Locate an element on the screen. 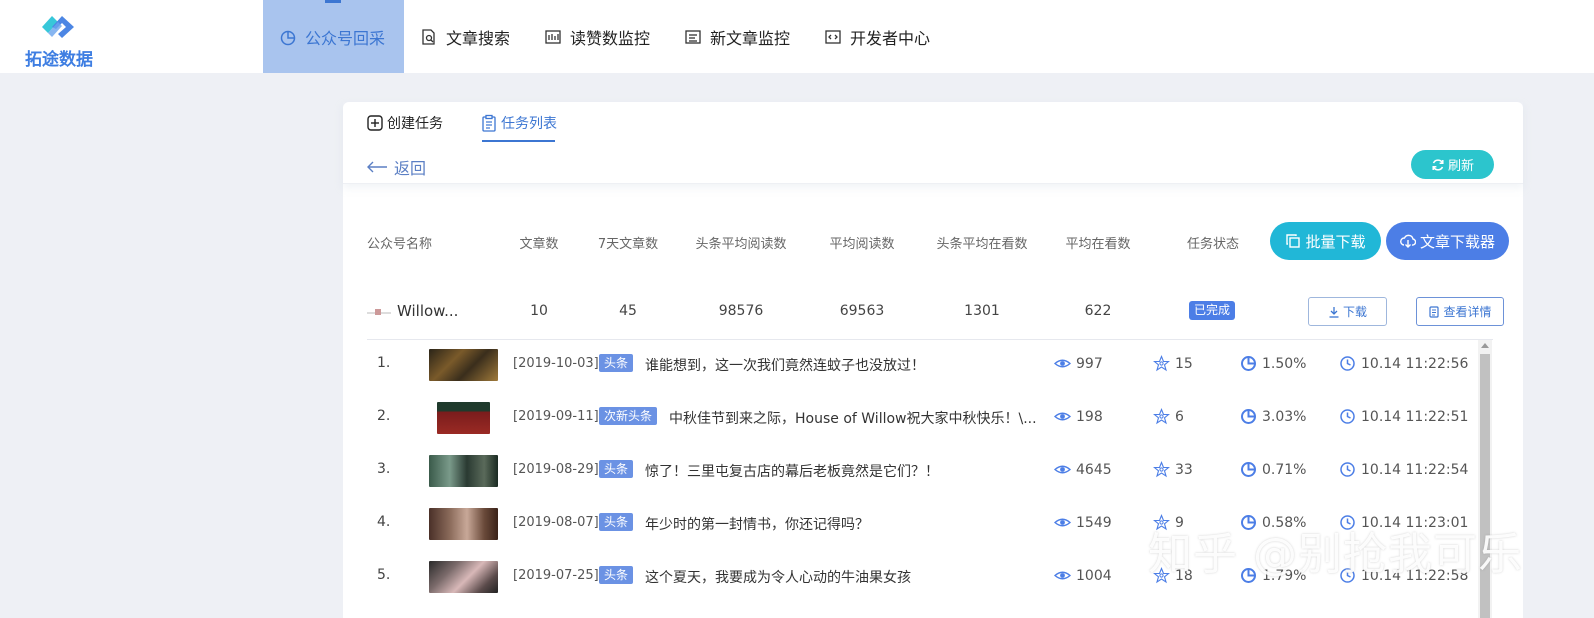  column-header-account: 公众号名称 is located at coordinates (400, 244).